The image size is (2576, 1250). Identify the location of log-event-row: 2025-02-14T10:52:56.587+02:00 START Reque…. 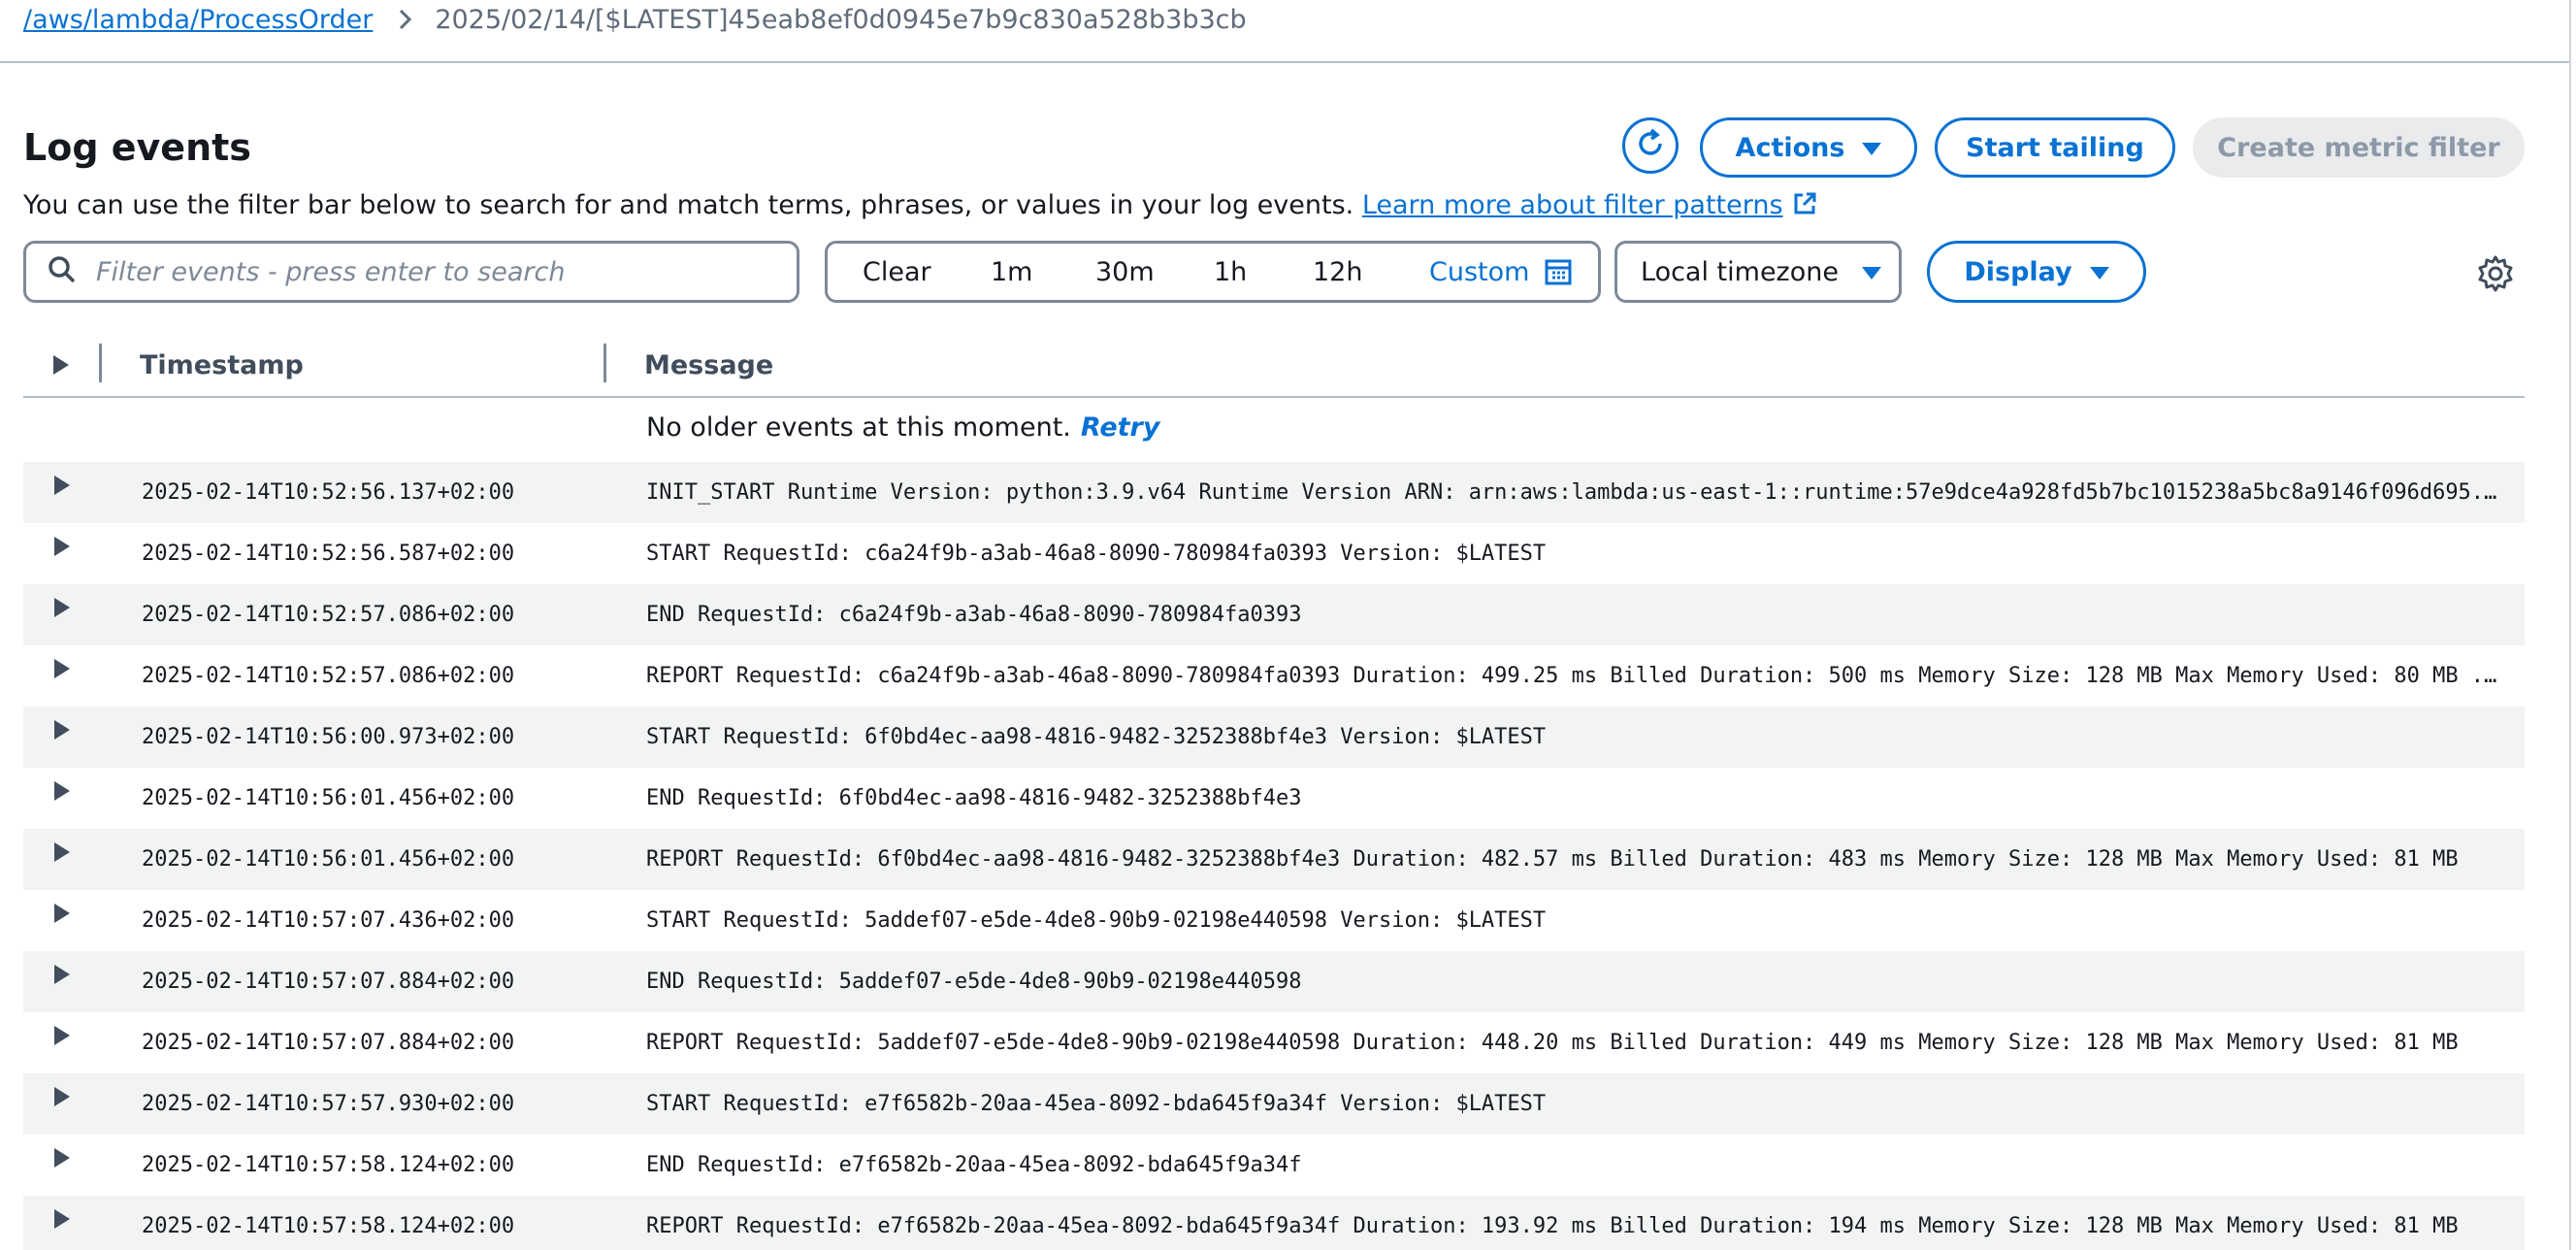
(1274, 553).